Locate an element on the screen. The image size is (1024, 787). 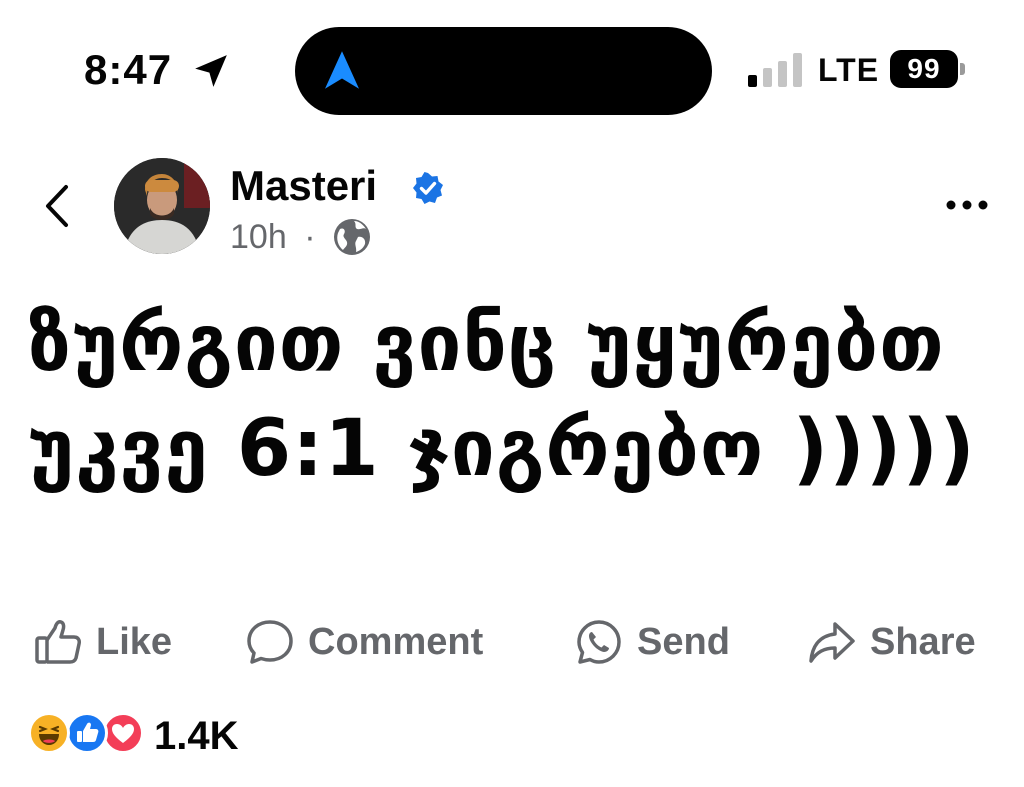
battery-level: 99 is located at coordinates (924, 69).